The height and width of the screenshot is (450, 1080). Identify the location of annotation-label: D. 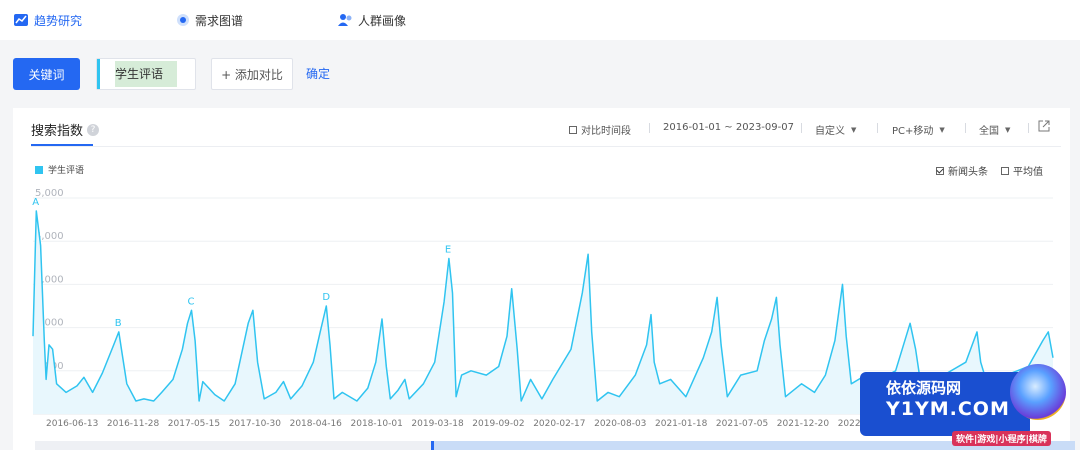
(326, 297).